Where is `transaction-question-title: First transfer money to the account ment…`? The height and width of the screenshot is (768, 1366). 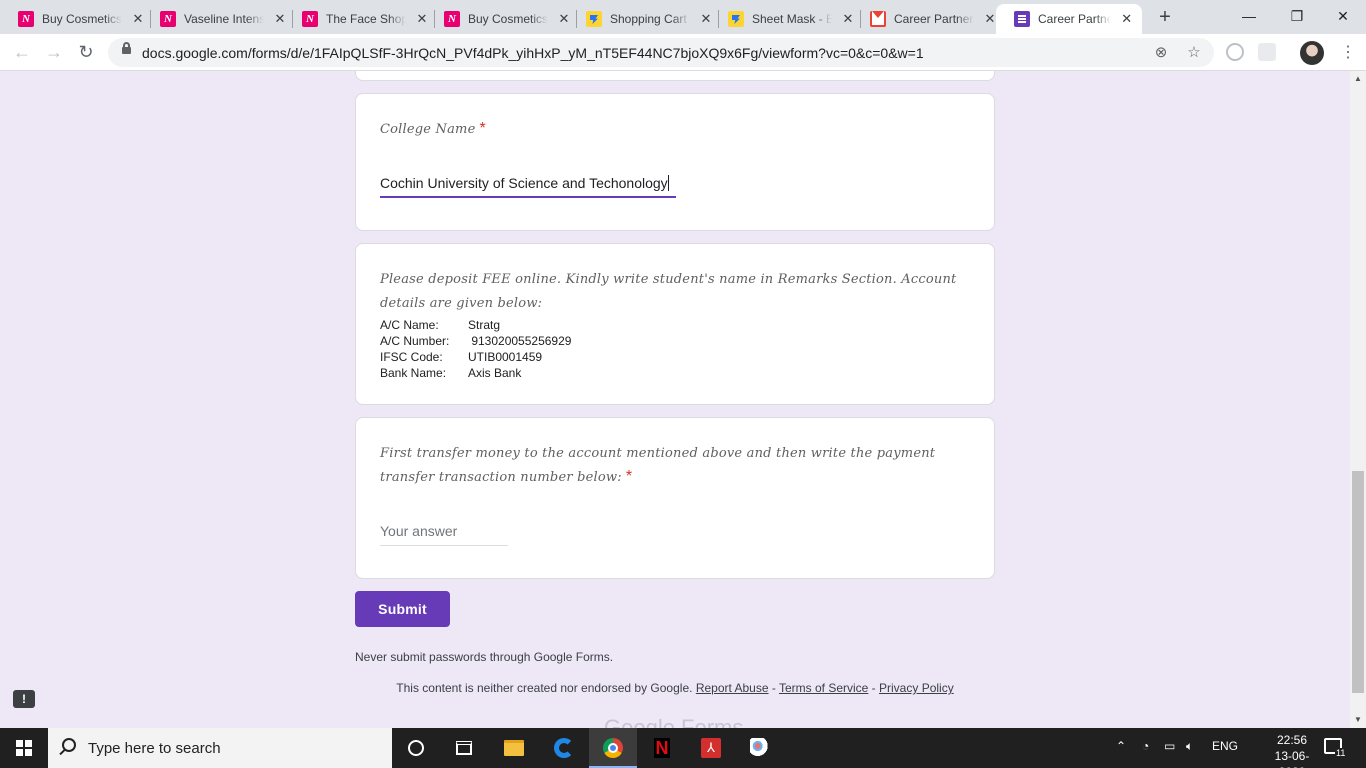 transaction-question-title: First transfer money to the account ment… is located at coordinates (658, 465).